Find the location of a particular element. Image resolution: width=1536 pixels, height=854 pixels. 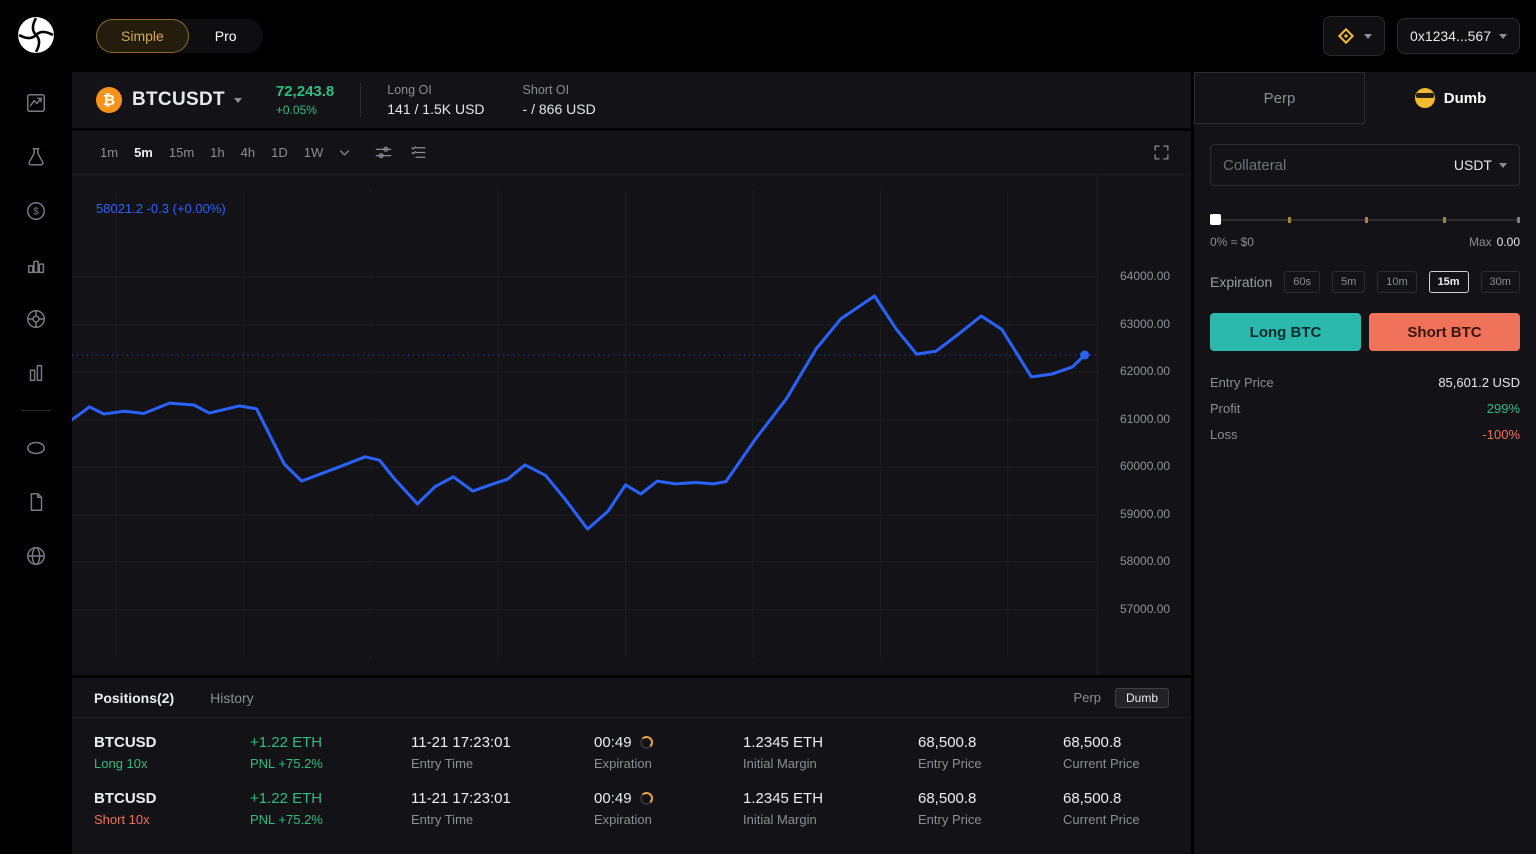

collateral-currency-select: USDT is located at coordinates (1480, 165).